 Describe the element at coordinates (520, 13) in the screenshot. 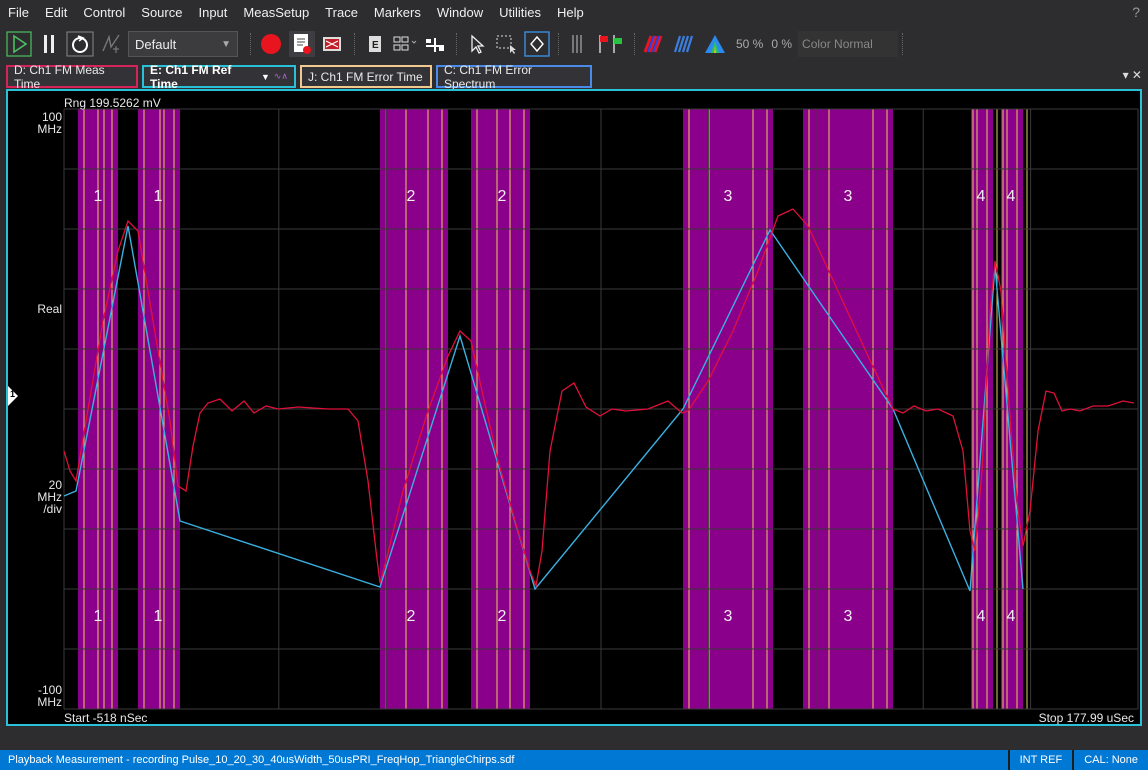

I see `menu-utilities: Utilities` at that location.